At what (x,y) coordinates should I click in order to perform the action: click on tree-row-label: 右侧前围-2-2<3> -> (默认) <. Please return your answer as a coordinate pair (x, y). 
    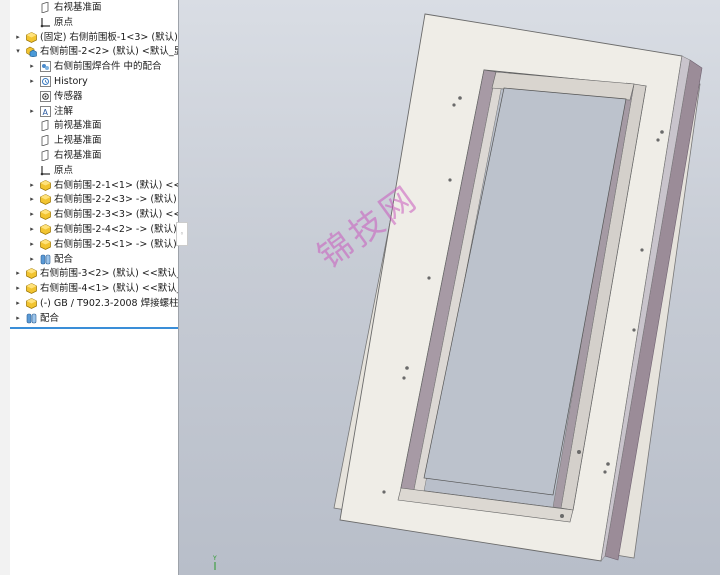
    Looking at the image, I should click on (116, 200).